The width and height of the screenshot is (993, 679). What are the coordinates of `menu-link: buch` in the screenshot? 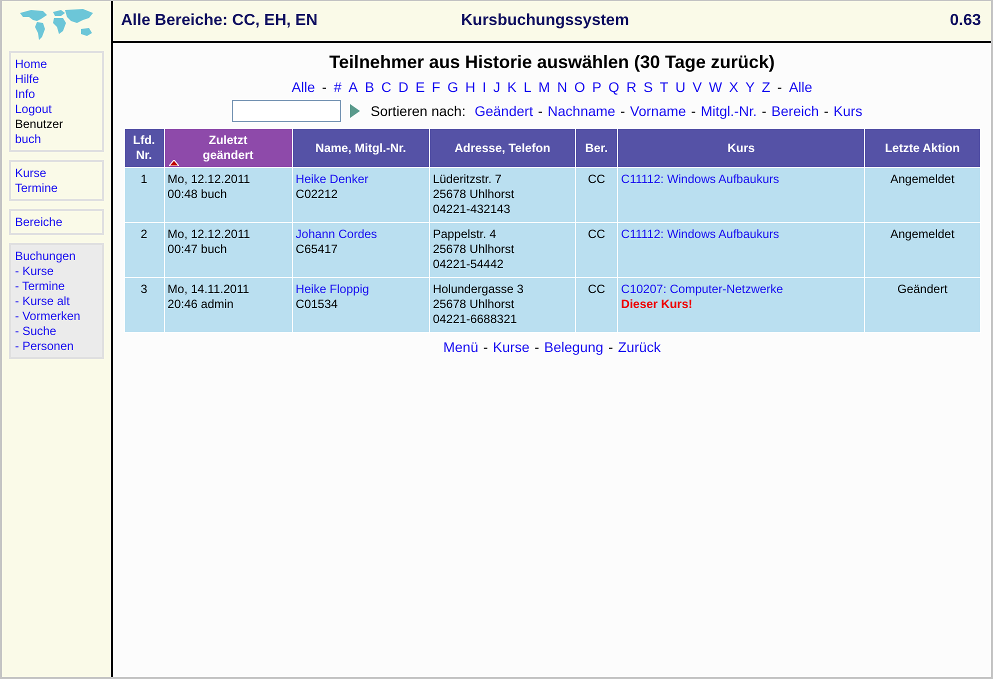 It's located at (56, 139).